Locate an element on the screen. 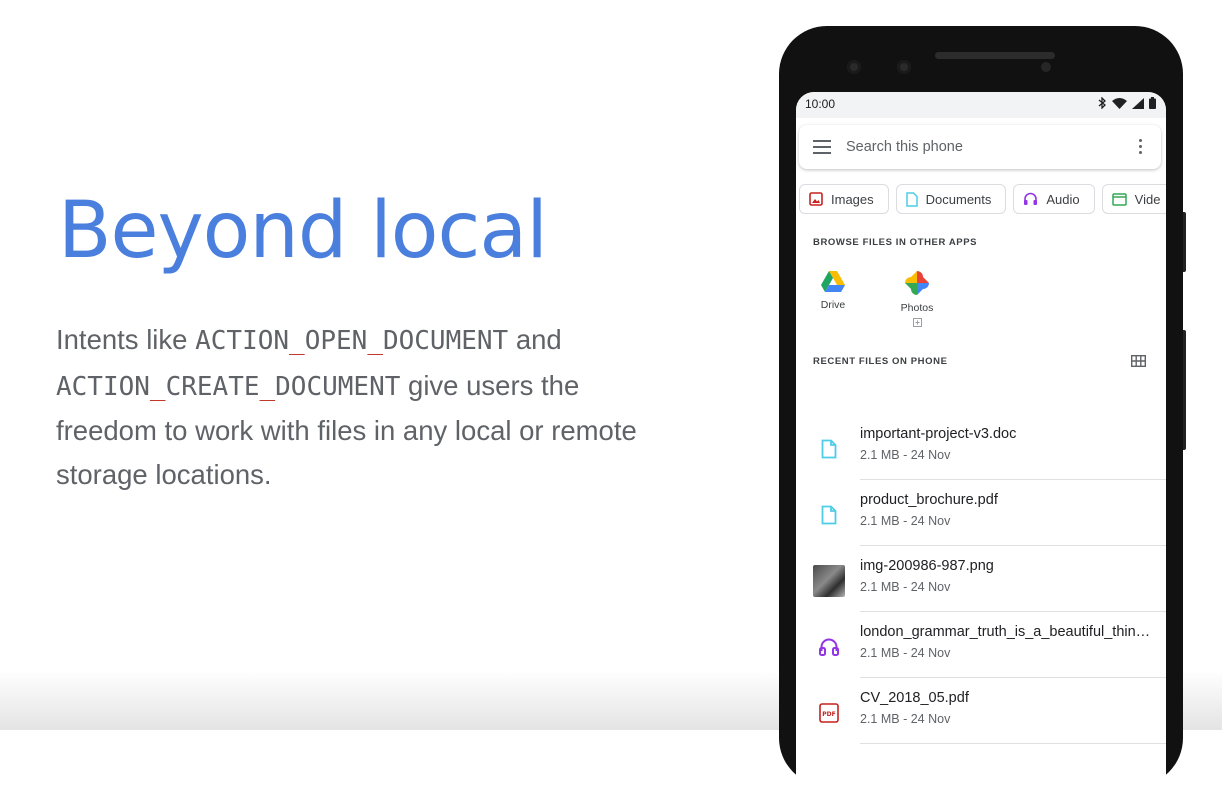  file-name: CV_2018_05.pdf is located at coordinates (914, 698).